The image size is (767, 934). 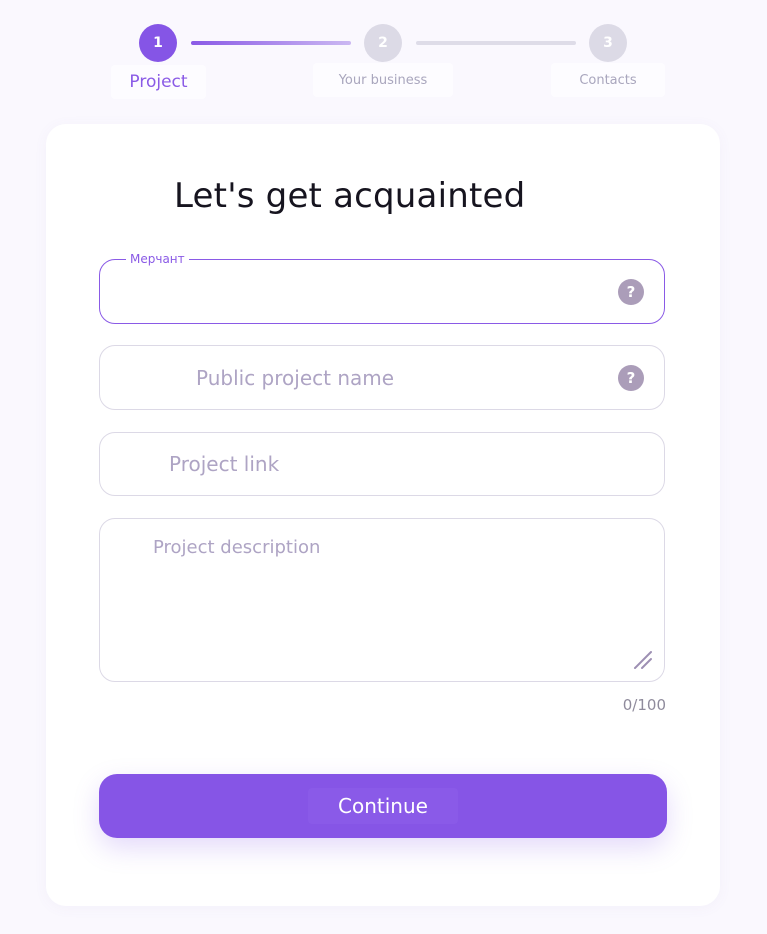 What do you see at coordinates (382, 464) in the screenshot?
I see `project-link-field: Project link` at bounding box center [382, 464].